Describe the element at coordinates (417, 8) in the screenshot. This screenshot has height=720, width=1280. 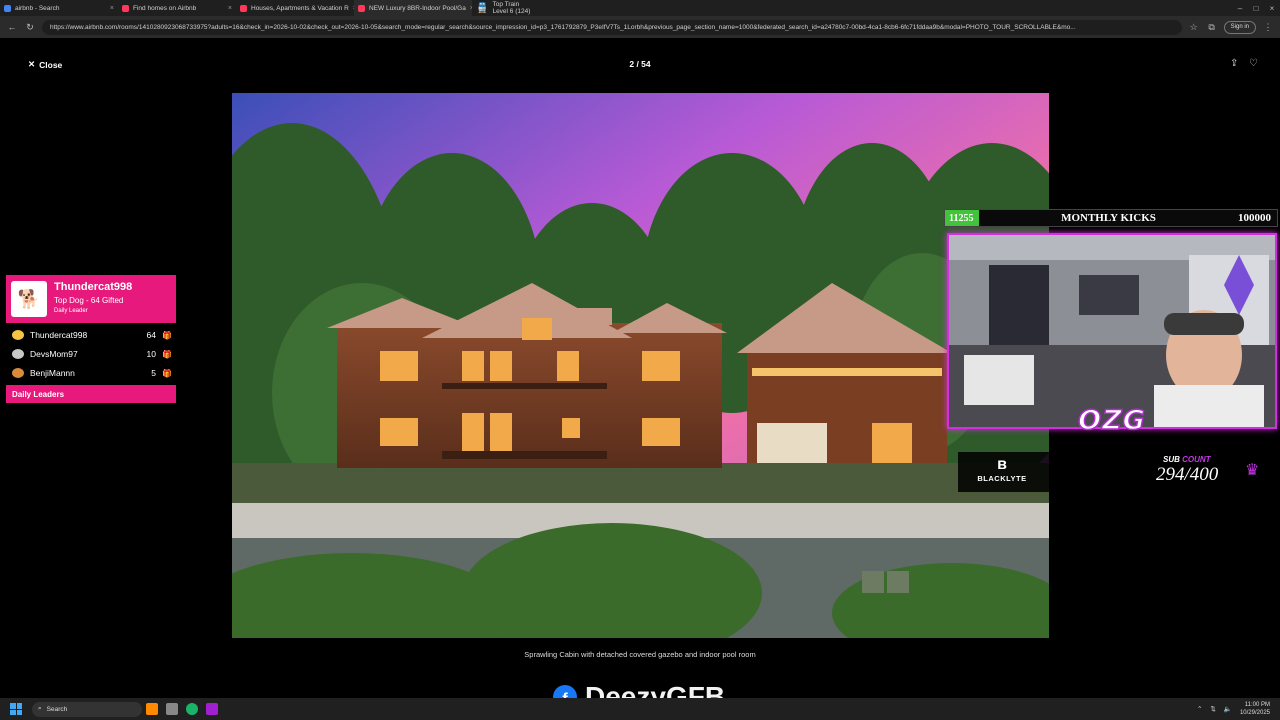
I see `tab-label: NEW Luxury 8BR-Indoor Pool/Ga` at that location.